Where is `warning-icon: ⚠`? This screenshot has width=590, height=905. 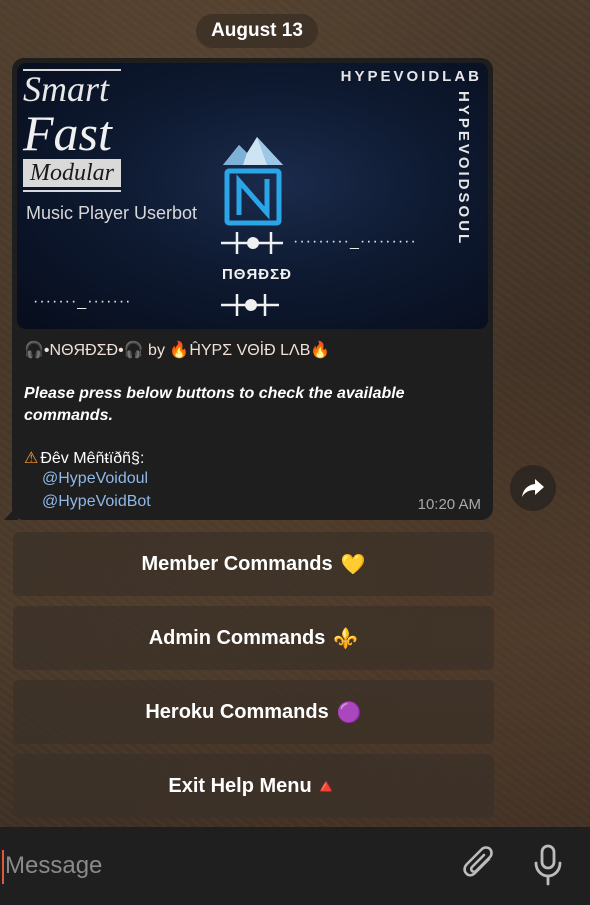
warning-icon: ⚠ is located at coordinates (31, 458).